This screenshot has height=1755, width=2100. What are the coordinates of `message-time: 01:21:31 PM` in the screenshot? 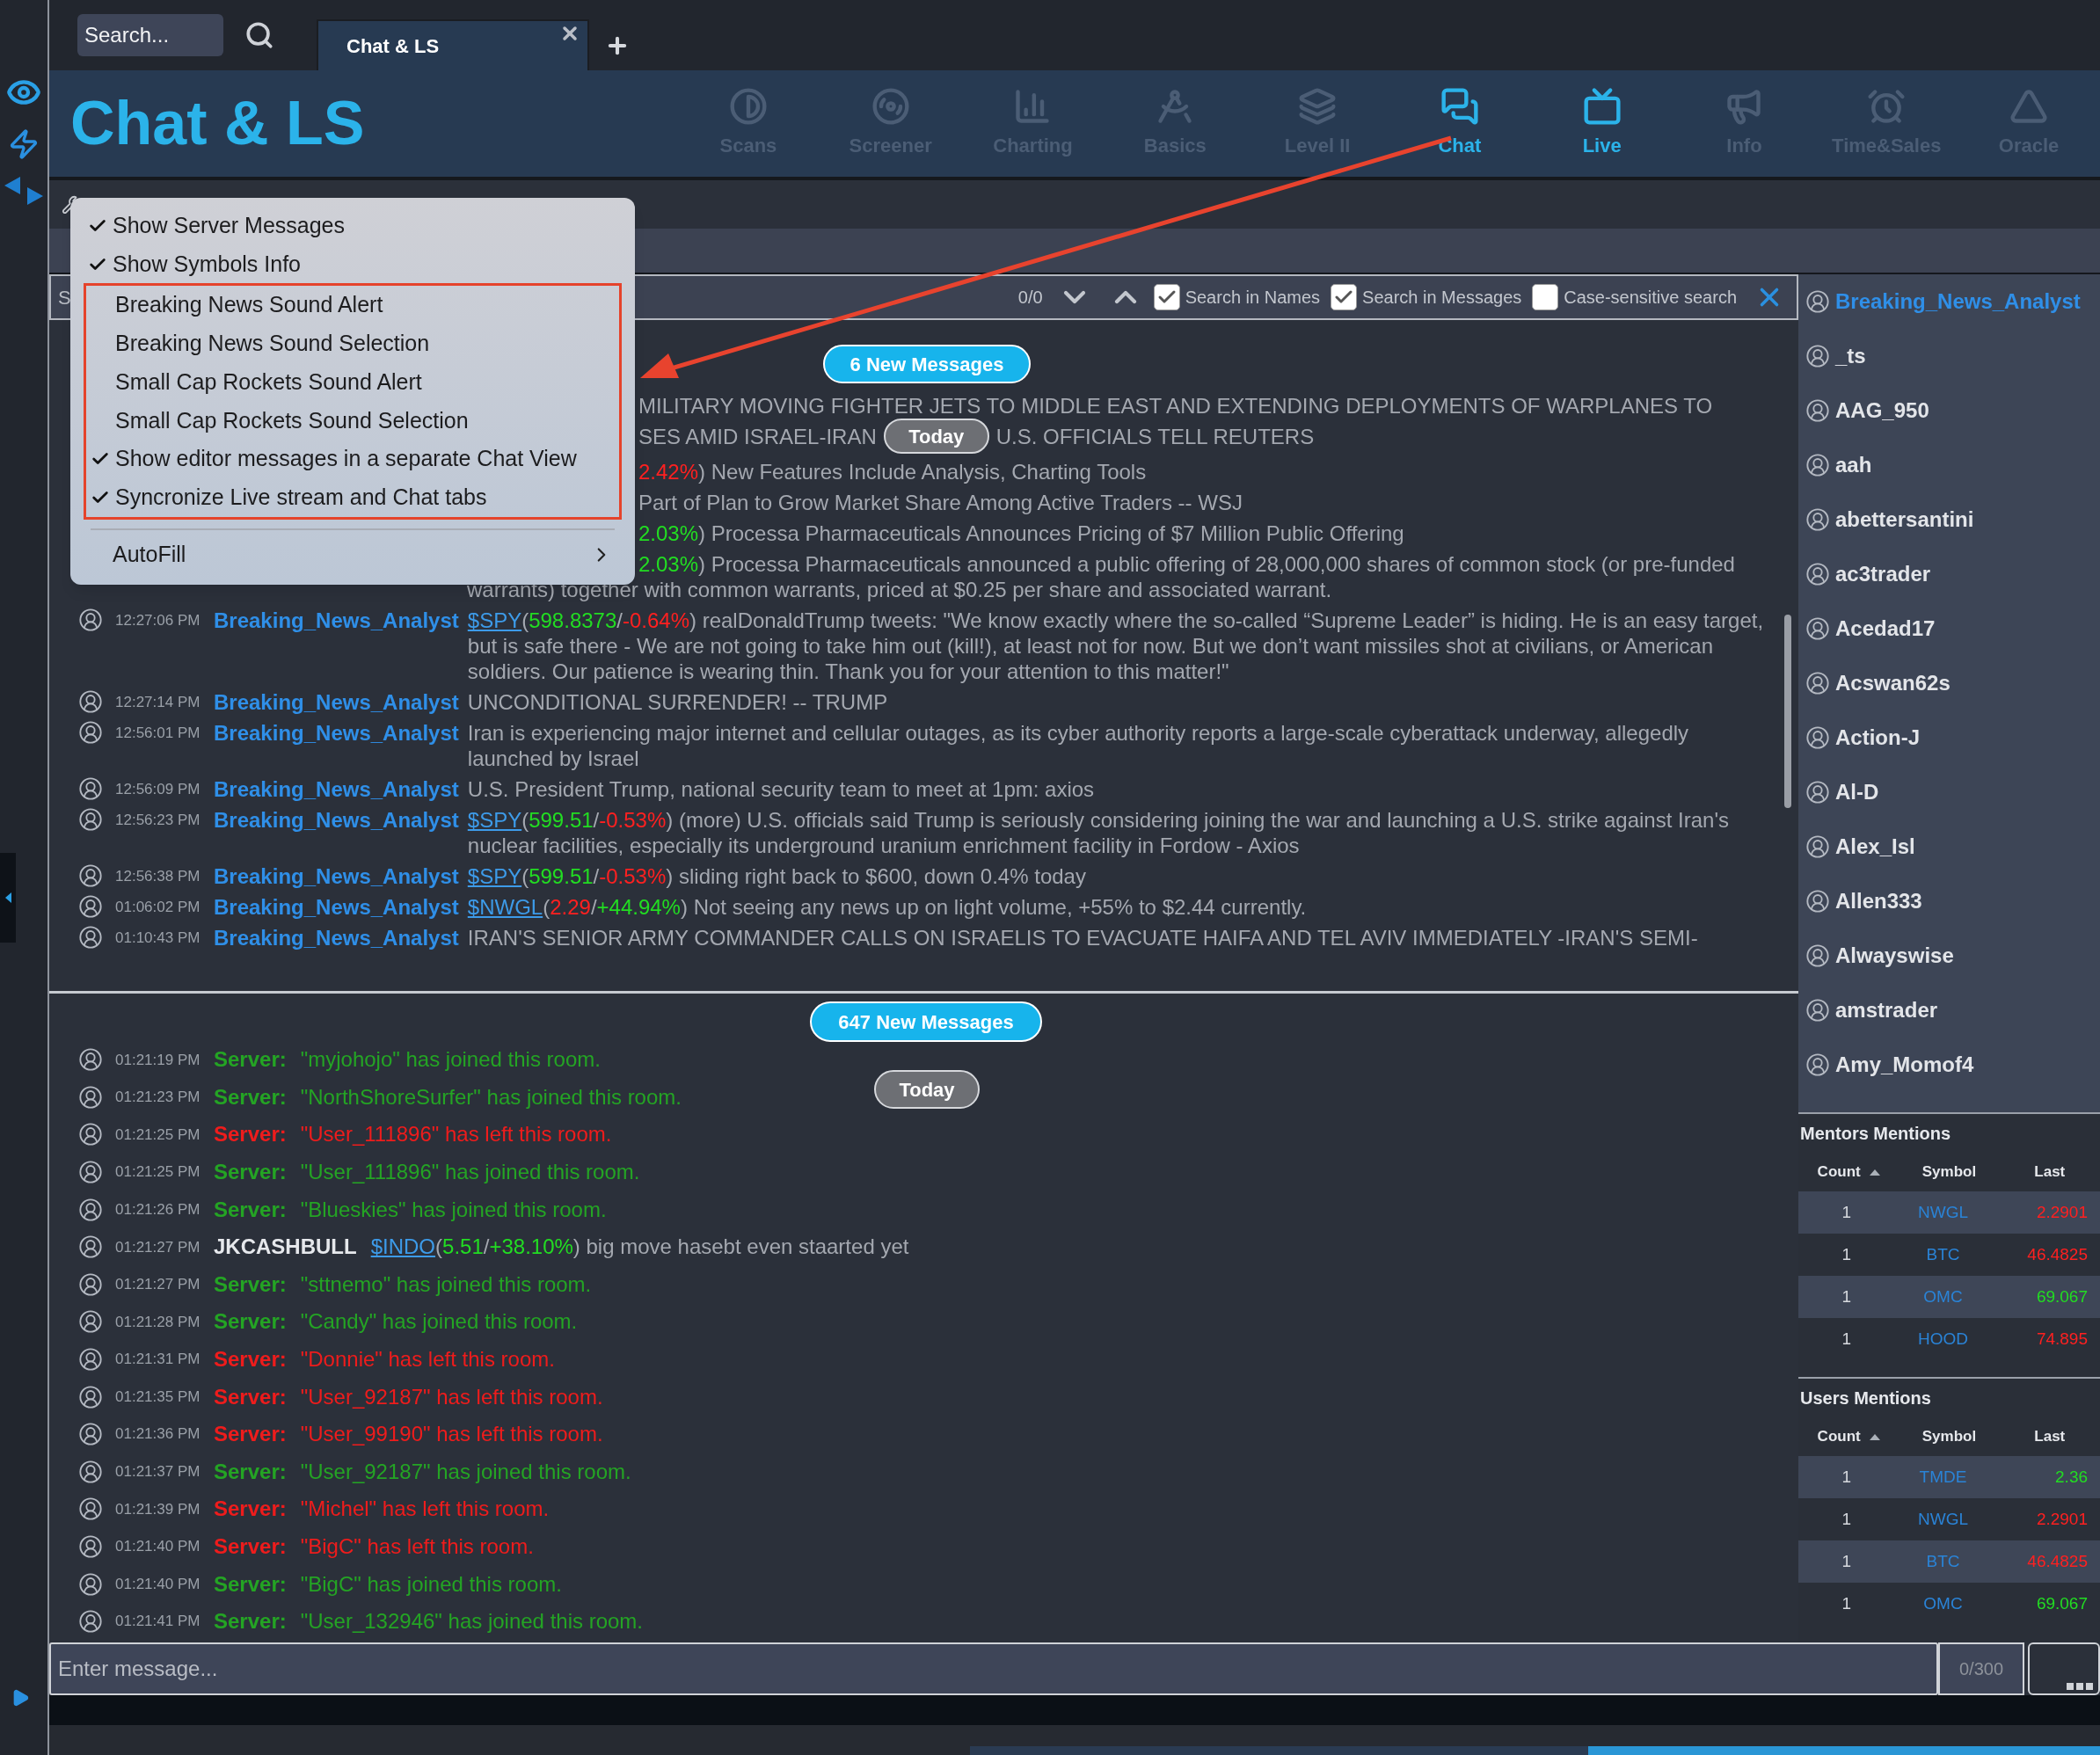 It's located at (158, 1360).